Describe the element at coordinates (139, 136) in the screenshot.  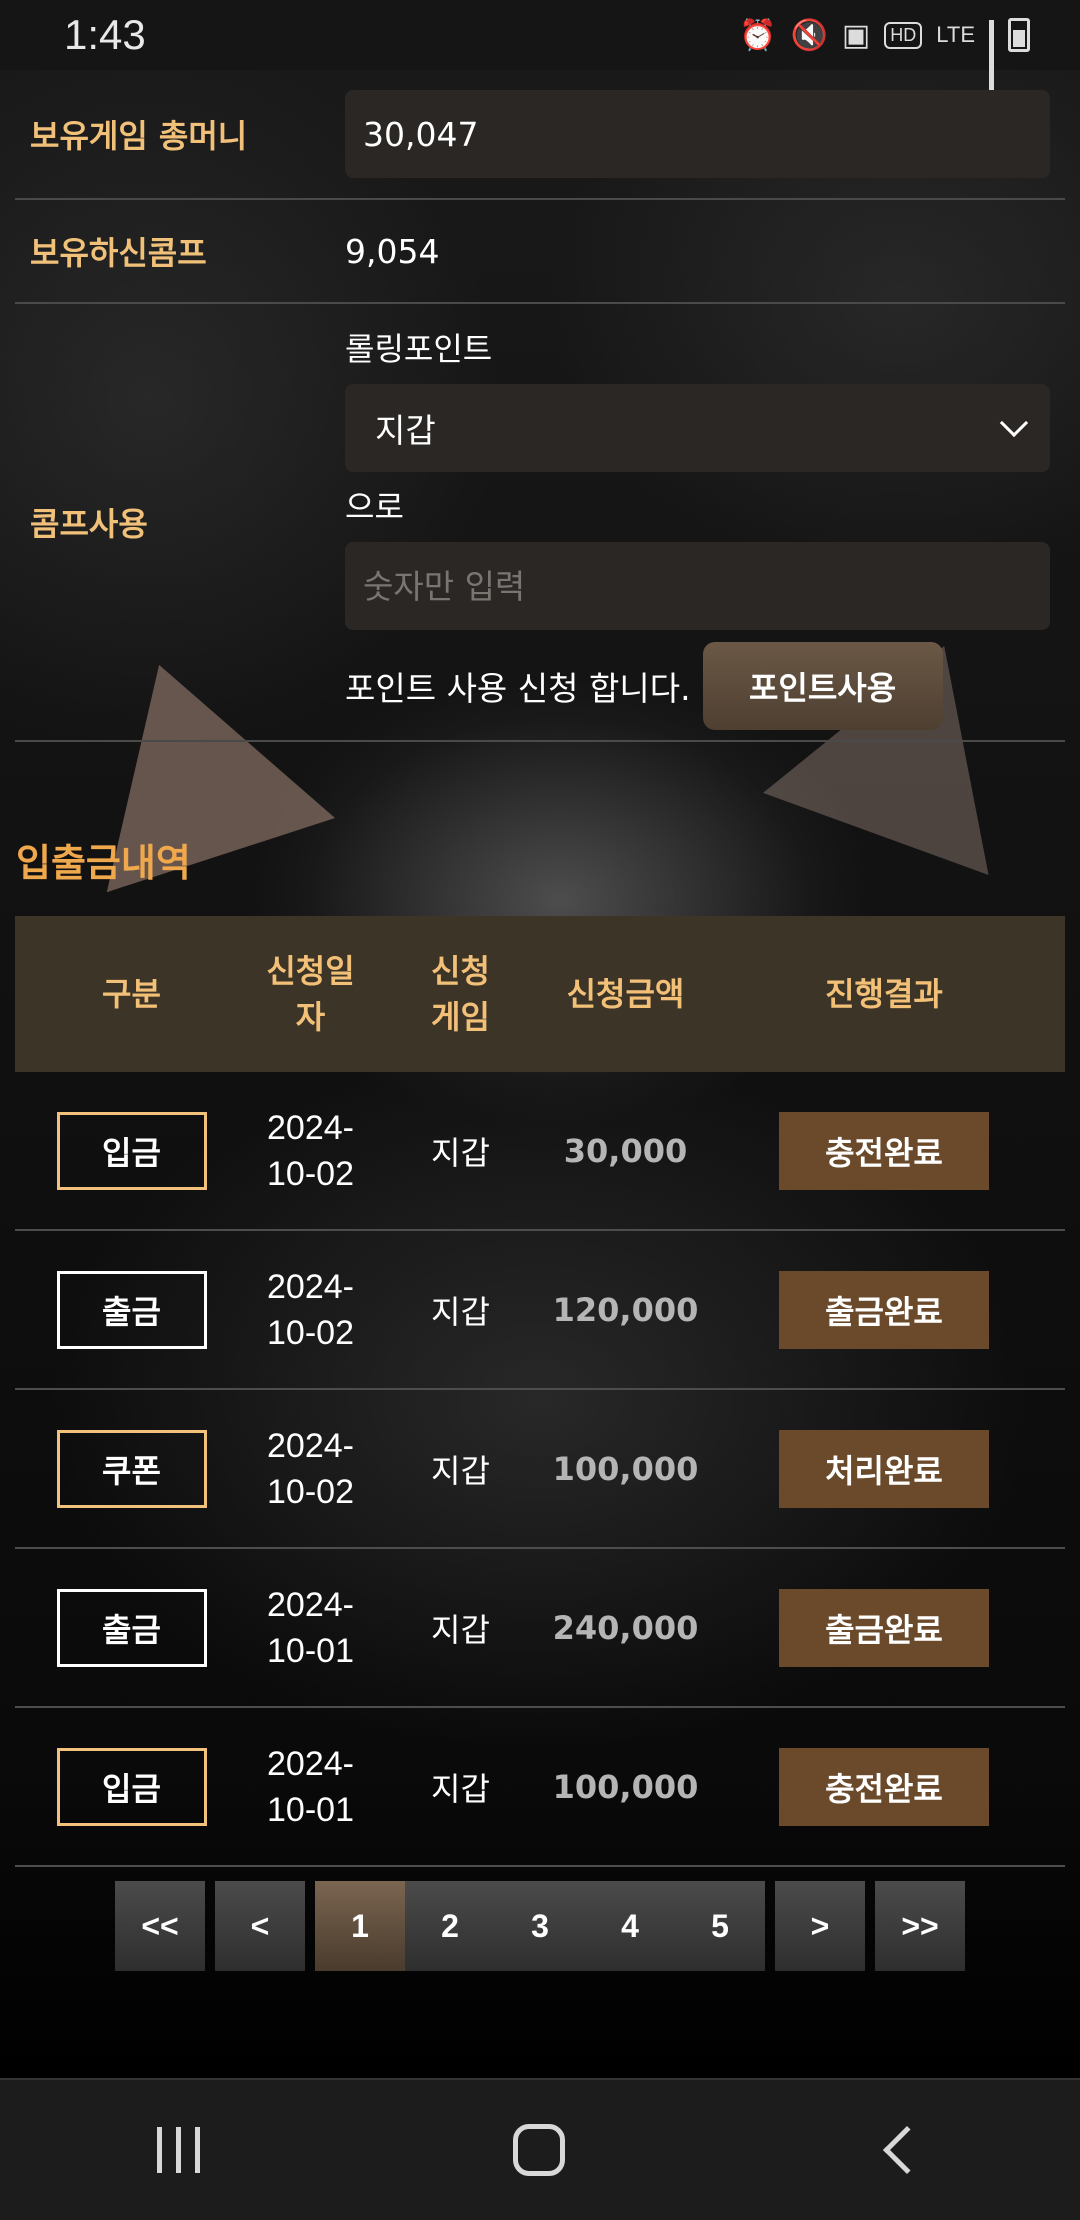
I see `balance-label: 보유게임 총머니` at that location.